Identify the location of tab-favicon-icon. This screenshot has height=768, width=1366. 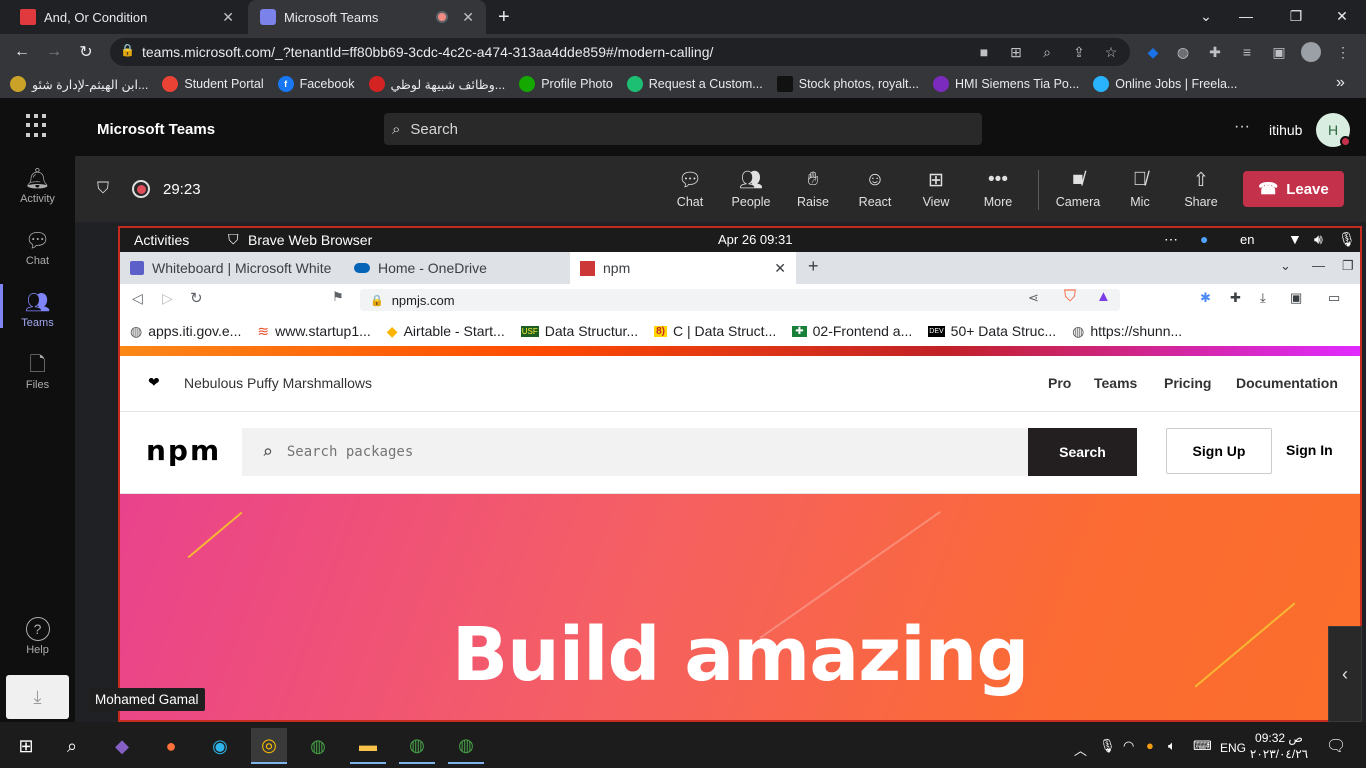
(28, 17).